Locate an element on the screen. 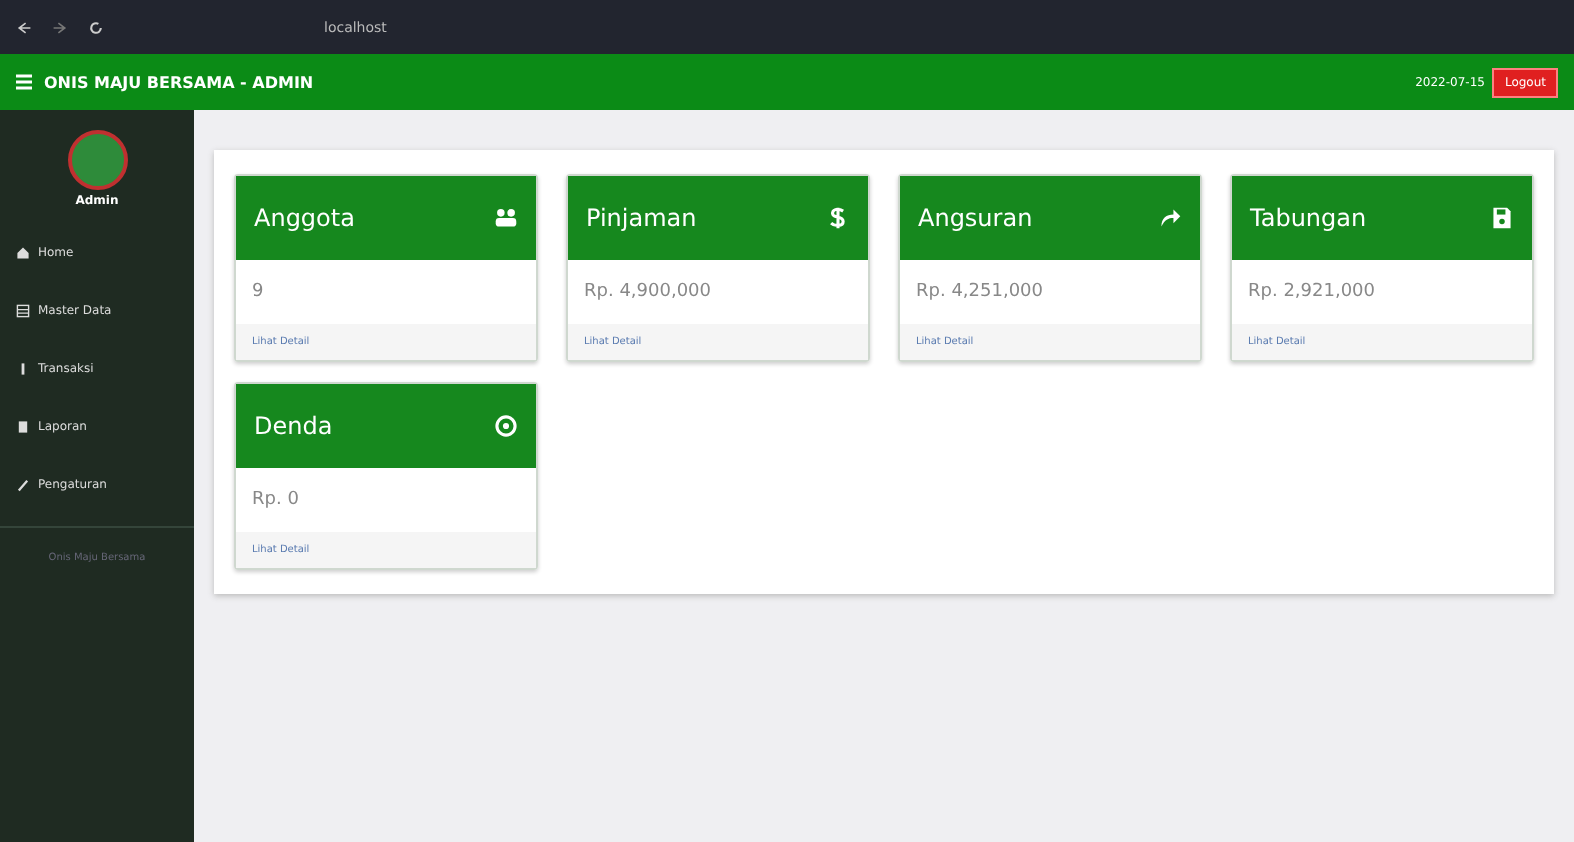 The image size is (1574, 842). card-title: Angsuran is located at coordinates (975, 218).